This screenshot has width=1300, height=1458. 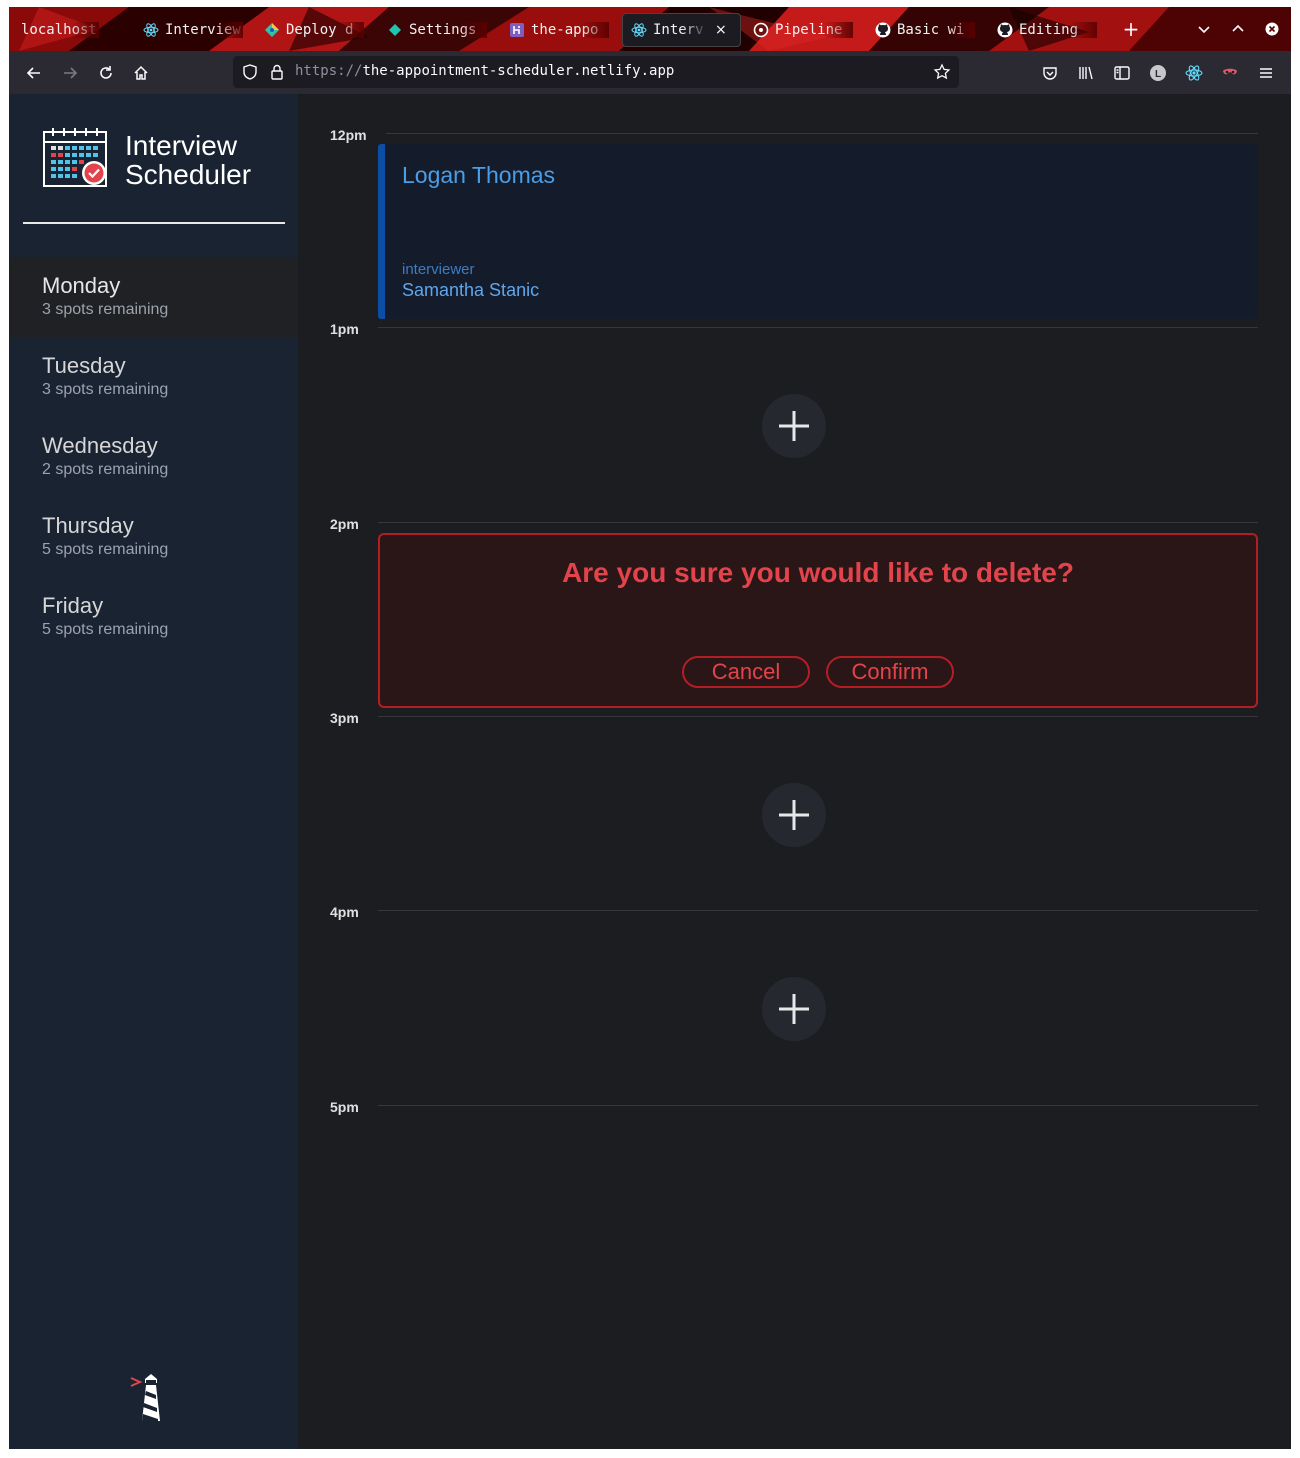 What do you see at coordinates (1238, 29) in the screenshot?
I see `minimize-chevron-up-icon` at bounding box center [1238, 29].